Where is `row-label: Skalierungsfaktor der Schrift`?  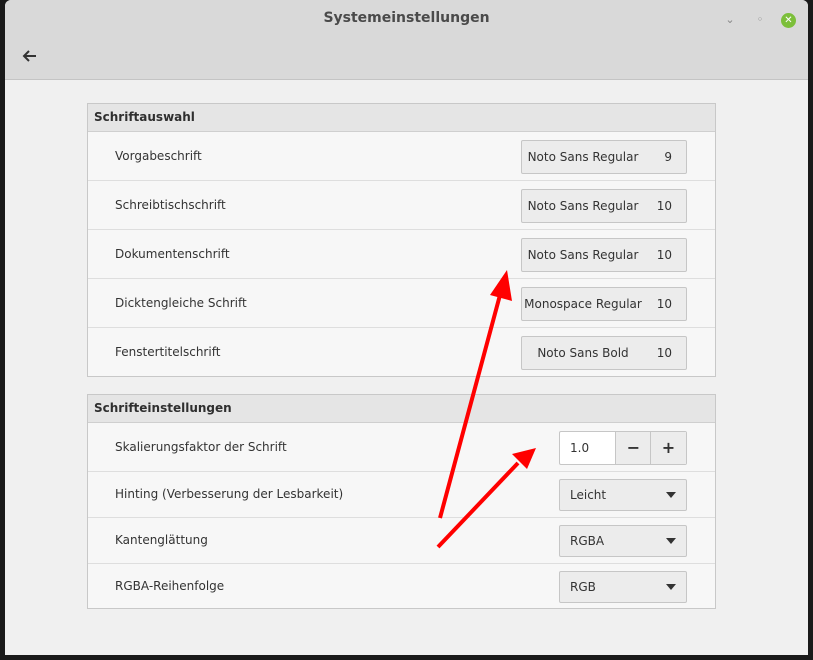
row-label: Skalierungsfaktor der Schrift is located at coordinates (201, 447).